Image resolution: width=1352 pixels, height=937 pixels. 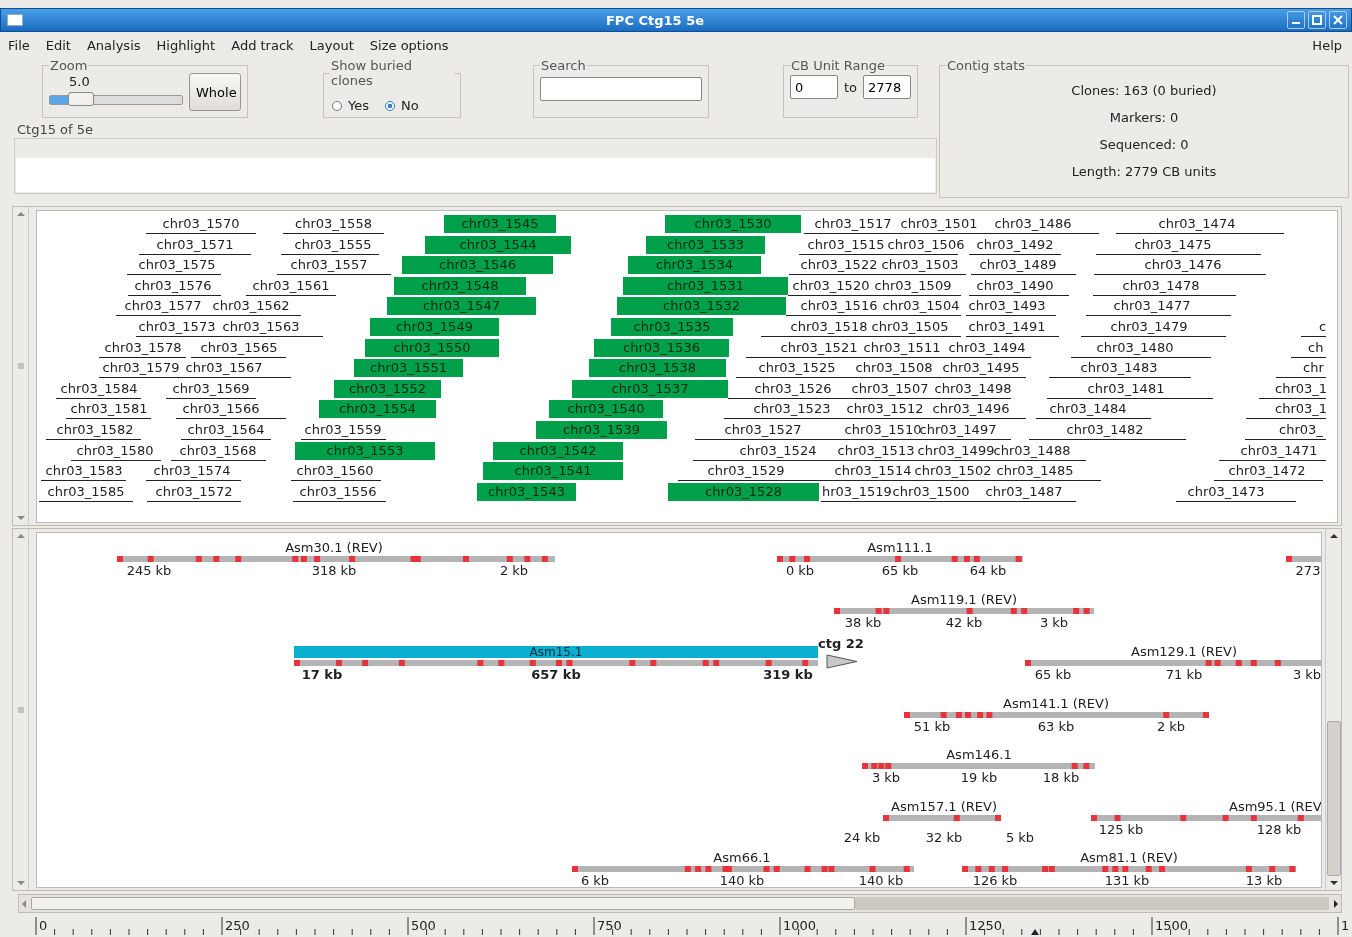 What do you see at coordinates (387, 388) in the screenshot?
I see `highlighted-clone: chr03_1552` at bounding box center [387, 388].